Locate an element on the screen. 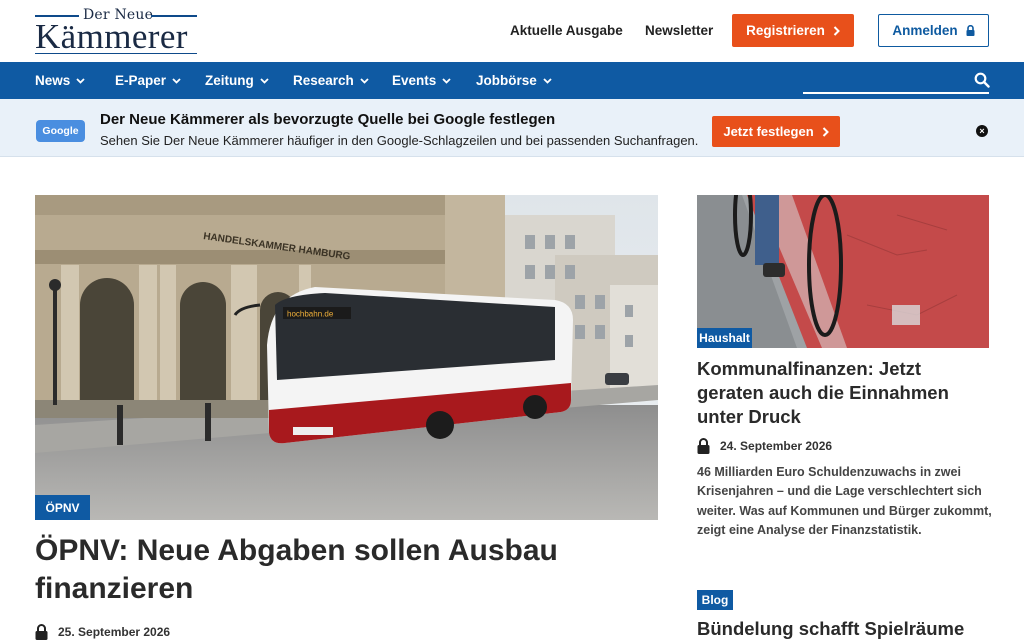 Image resolution: width=1024 pixels, height=640 pixels. bike-lane-photo is located at coordinates (843, 271).